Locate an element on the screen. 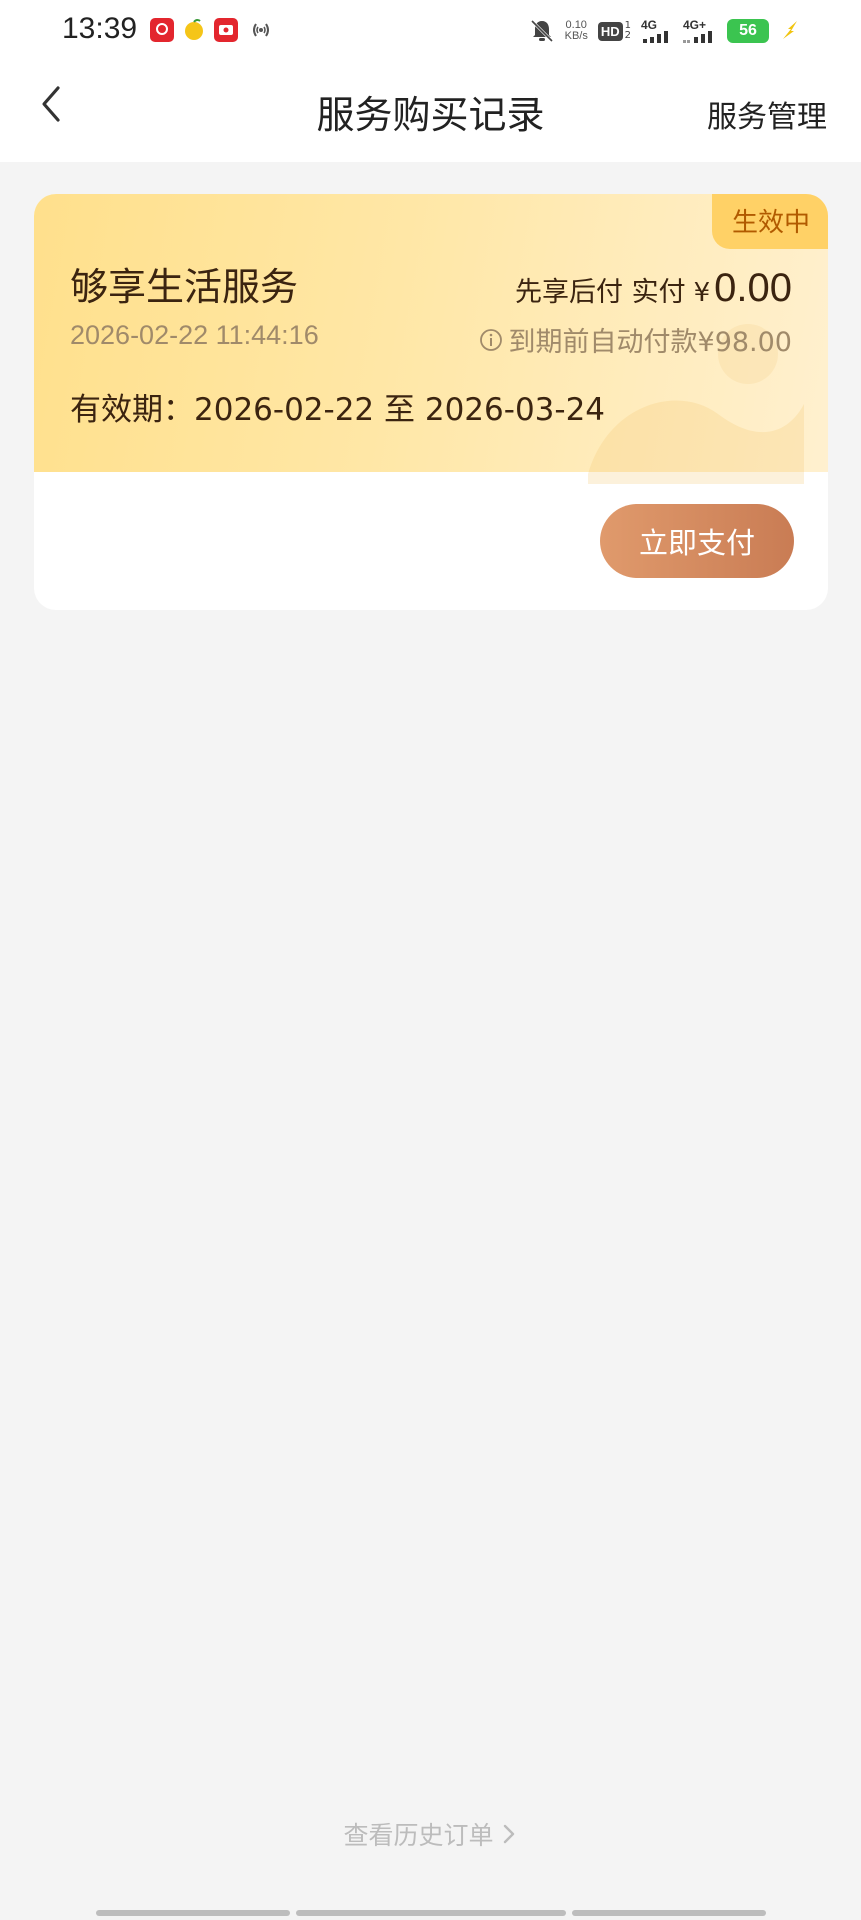 The image size is (861, 1920). signal-sim1-label: 4G is located at coordinates (649, 25).